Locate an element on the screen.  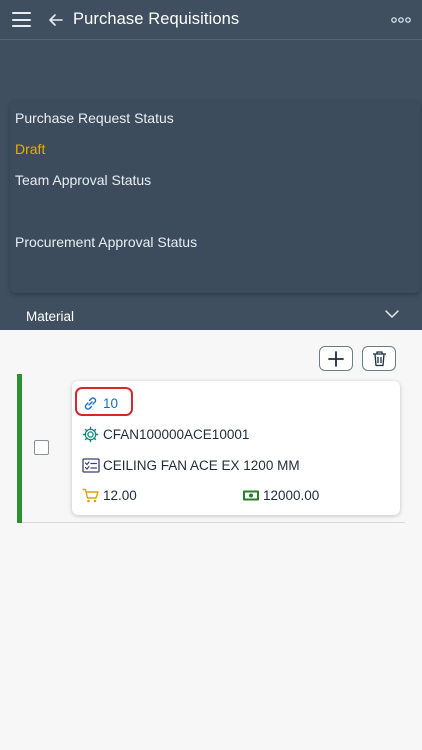
team-approval-status-label: Team Approval Status is located at coordinates (83, 180).